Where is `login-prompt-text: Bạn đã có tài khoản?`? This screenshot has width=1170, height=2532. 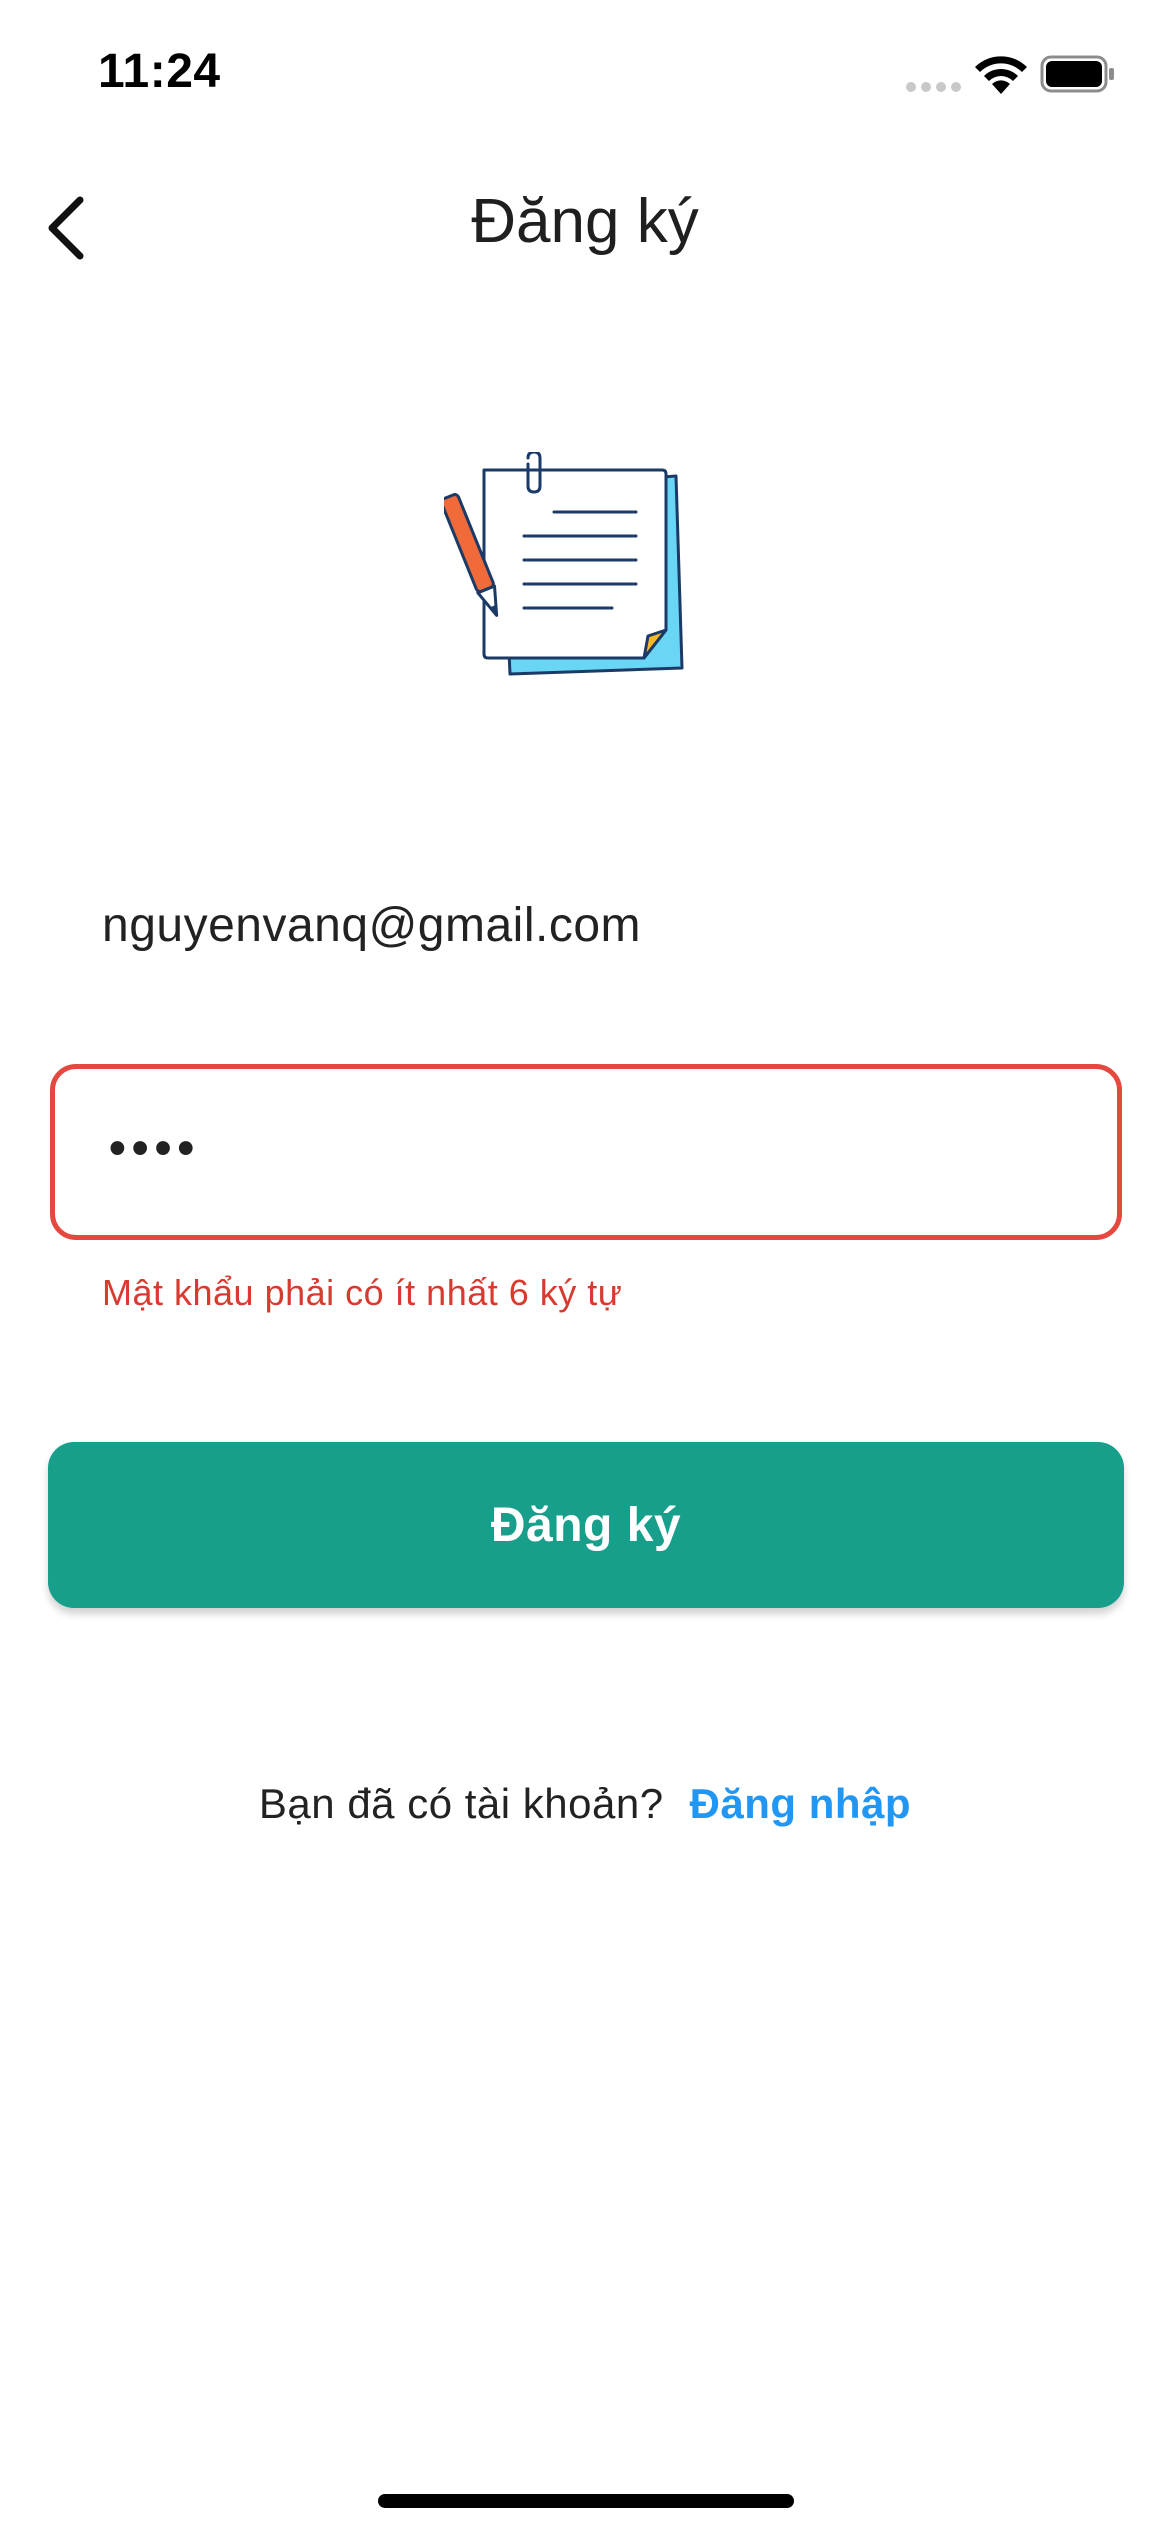
login-prompt-text: Bạn đã có tài khoản? is located at coordinates (461, 1803).